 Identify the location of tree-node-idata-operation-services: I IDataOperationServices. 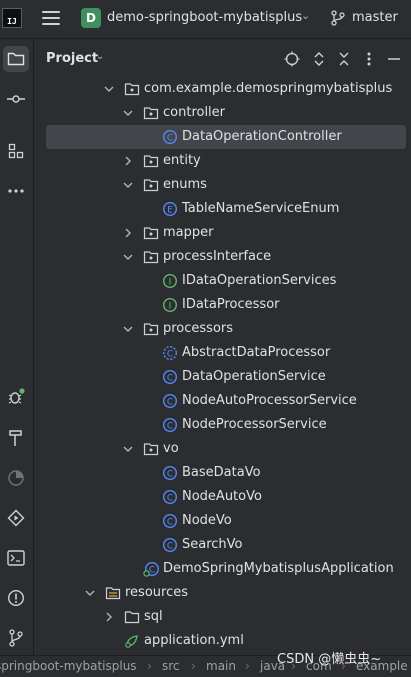
(222, 281).